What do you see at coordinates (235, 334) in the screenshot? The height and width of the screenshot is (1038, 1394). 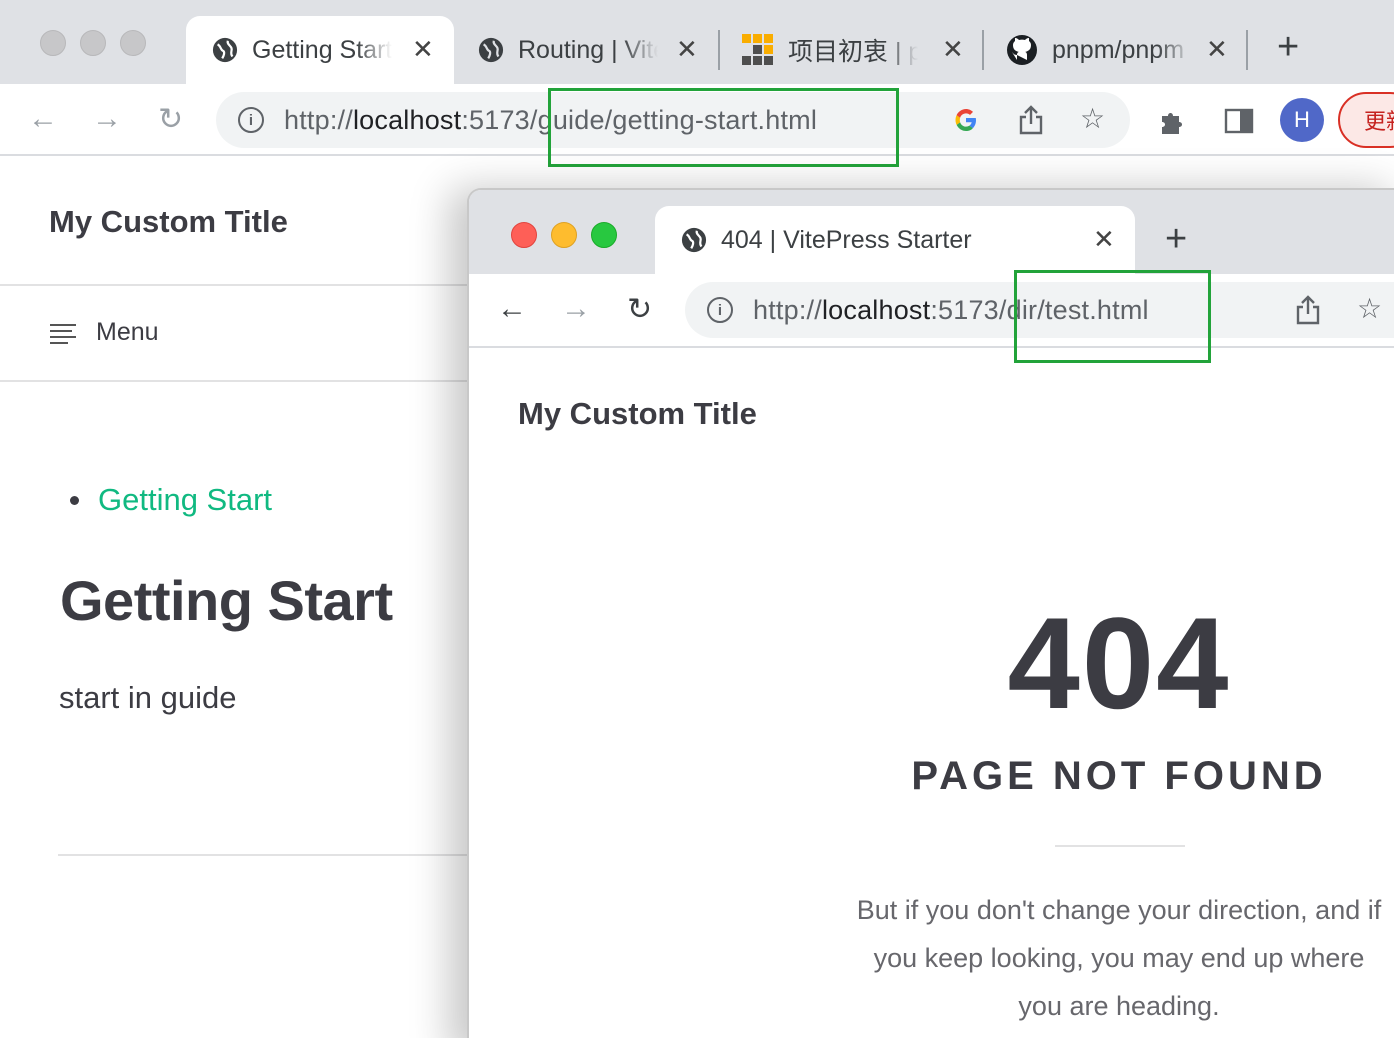 I see `local-nav-bar: Menu` at bounding box center [235, 334].